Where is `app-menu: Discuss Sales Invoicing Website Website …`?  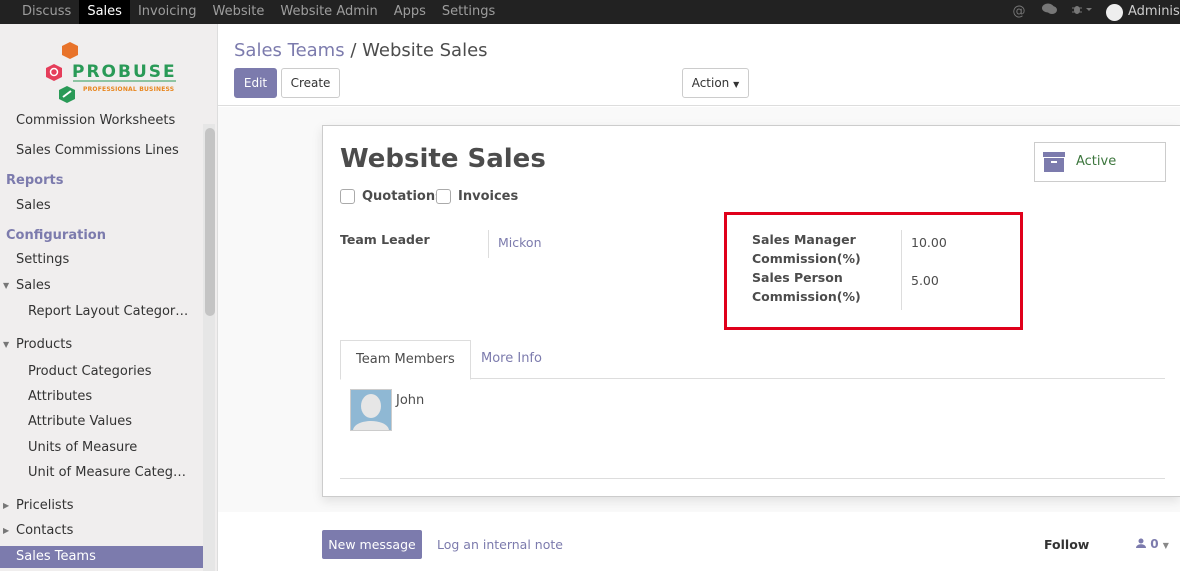
app-menu: Discuss Sales Invoicing Website Website … is located at coordinates (251, 12).